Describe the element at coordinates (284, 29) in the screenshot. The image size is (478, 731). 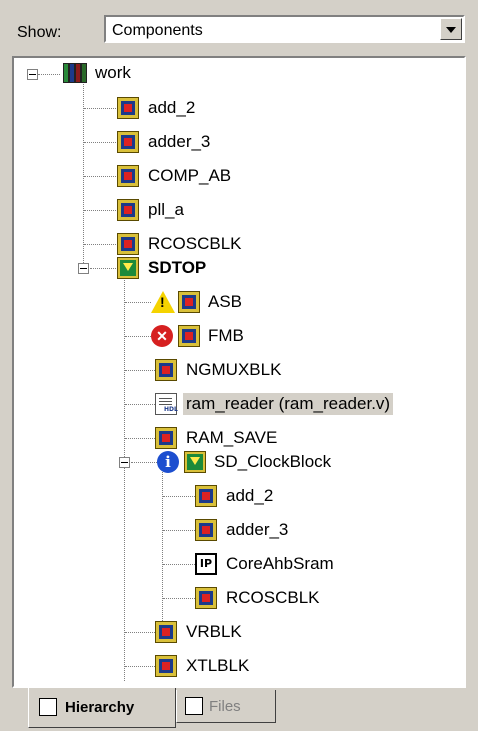
I see `show-dropdown: Components` at that location.